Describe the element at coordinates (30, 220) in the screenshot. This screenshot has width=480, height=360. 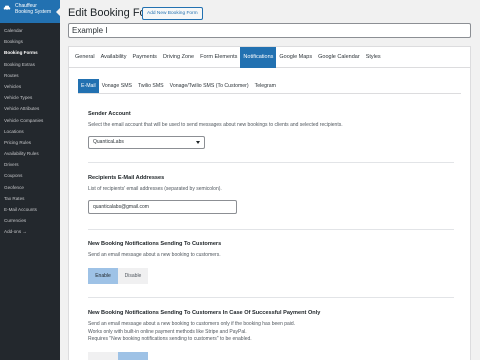
I see `sidebar-item-currencies: Currencies` at that location.